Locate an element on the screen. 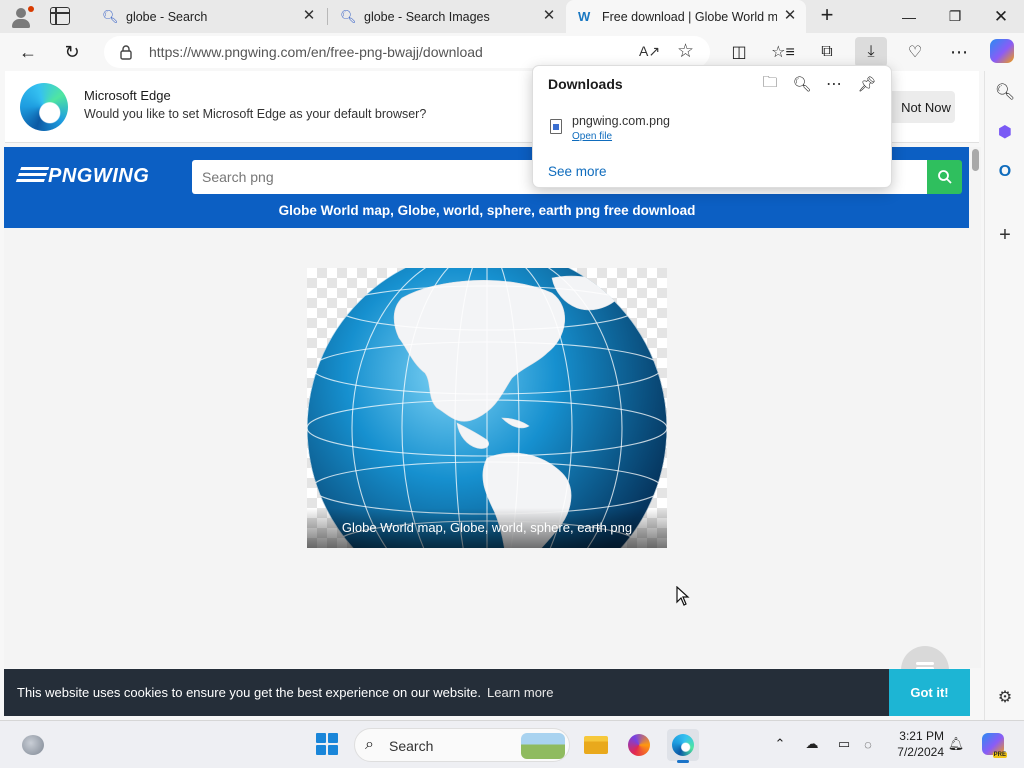 Image resolution: width=1024 pixels, height=768 pixels. downloads-title: Downloads is located at coordinates (585, 84).